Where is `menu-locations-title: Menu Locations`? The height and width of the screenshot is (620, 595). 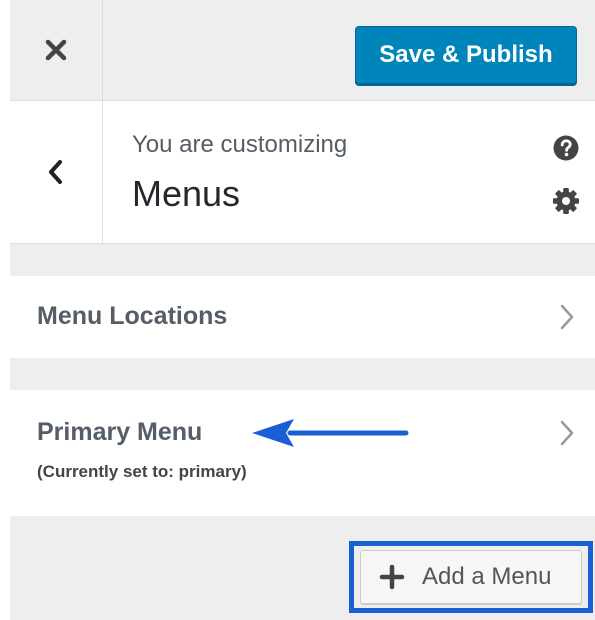
menu-locations-title: Menu Locations is located at coordinates (132, 316).